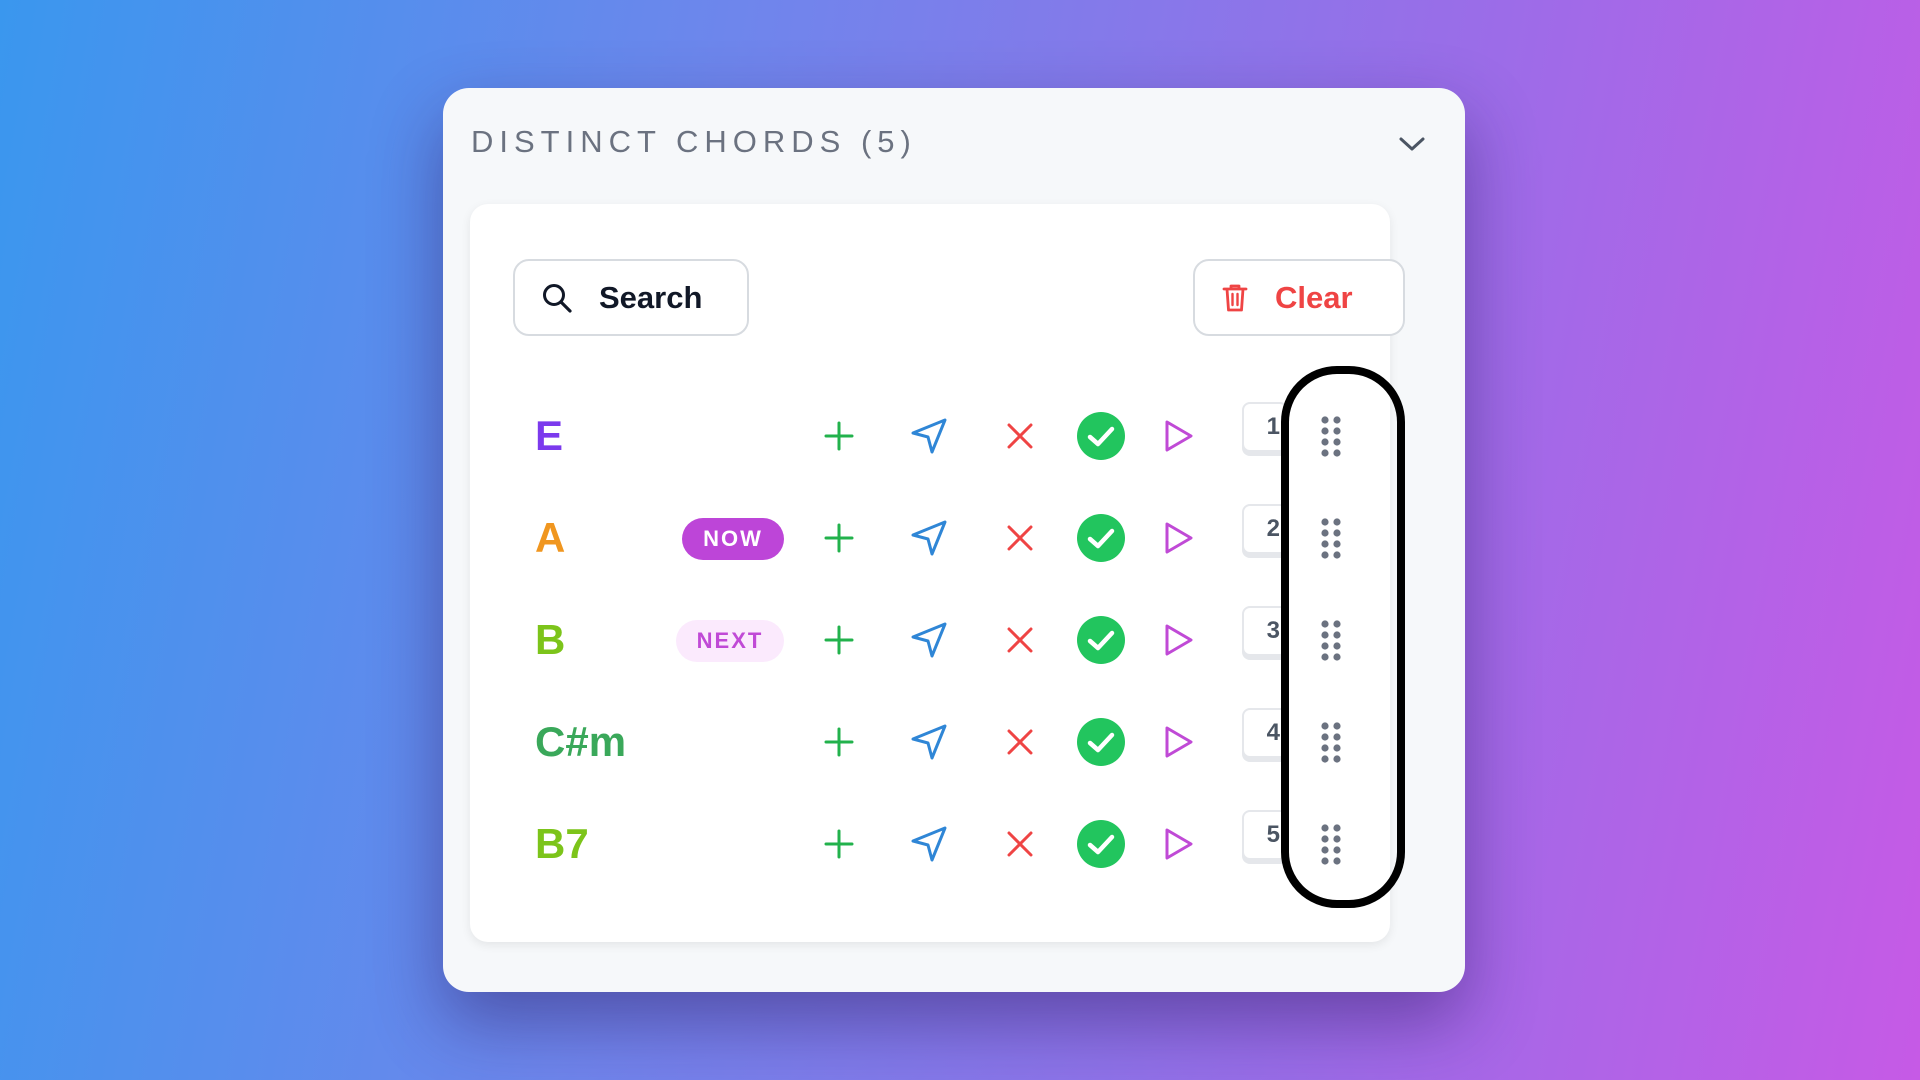 This screenshot has width=1920, height=1080. I want to click on chord-name: B, so click(550, 640).